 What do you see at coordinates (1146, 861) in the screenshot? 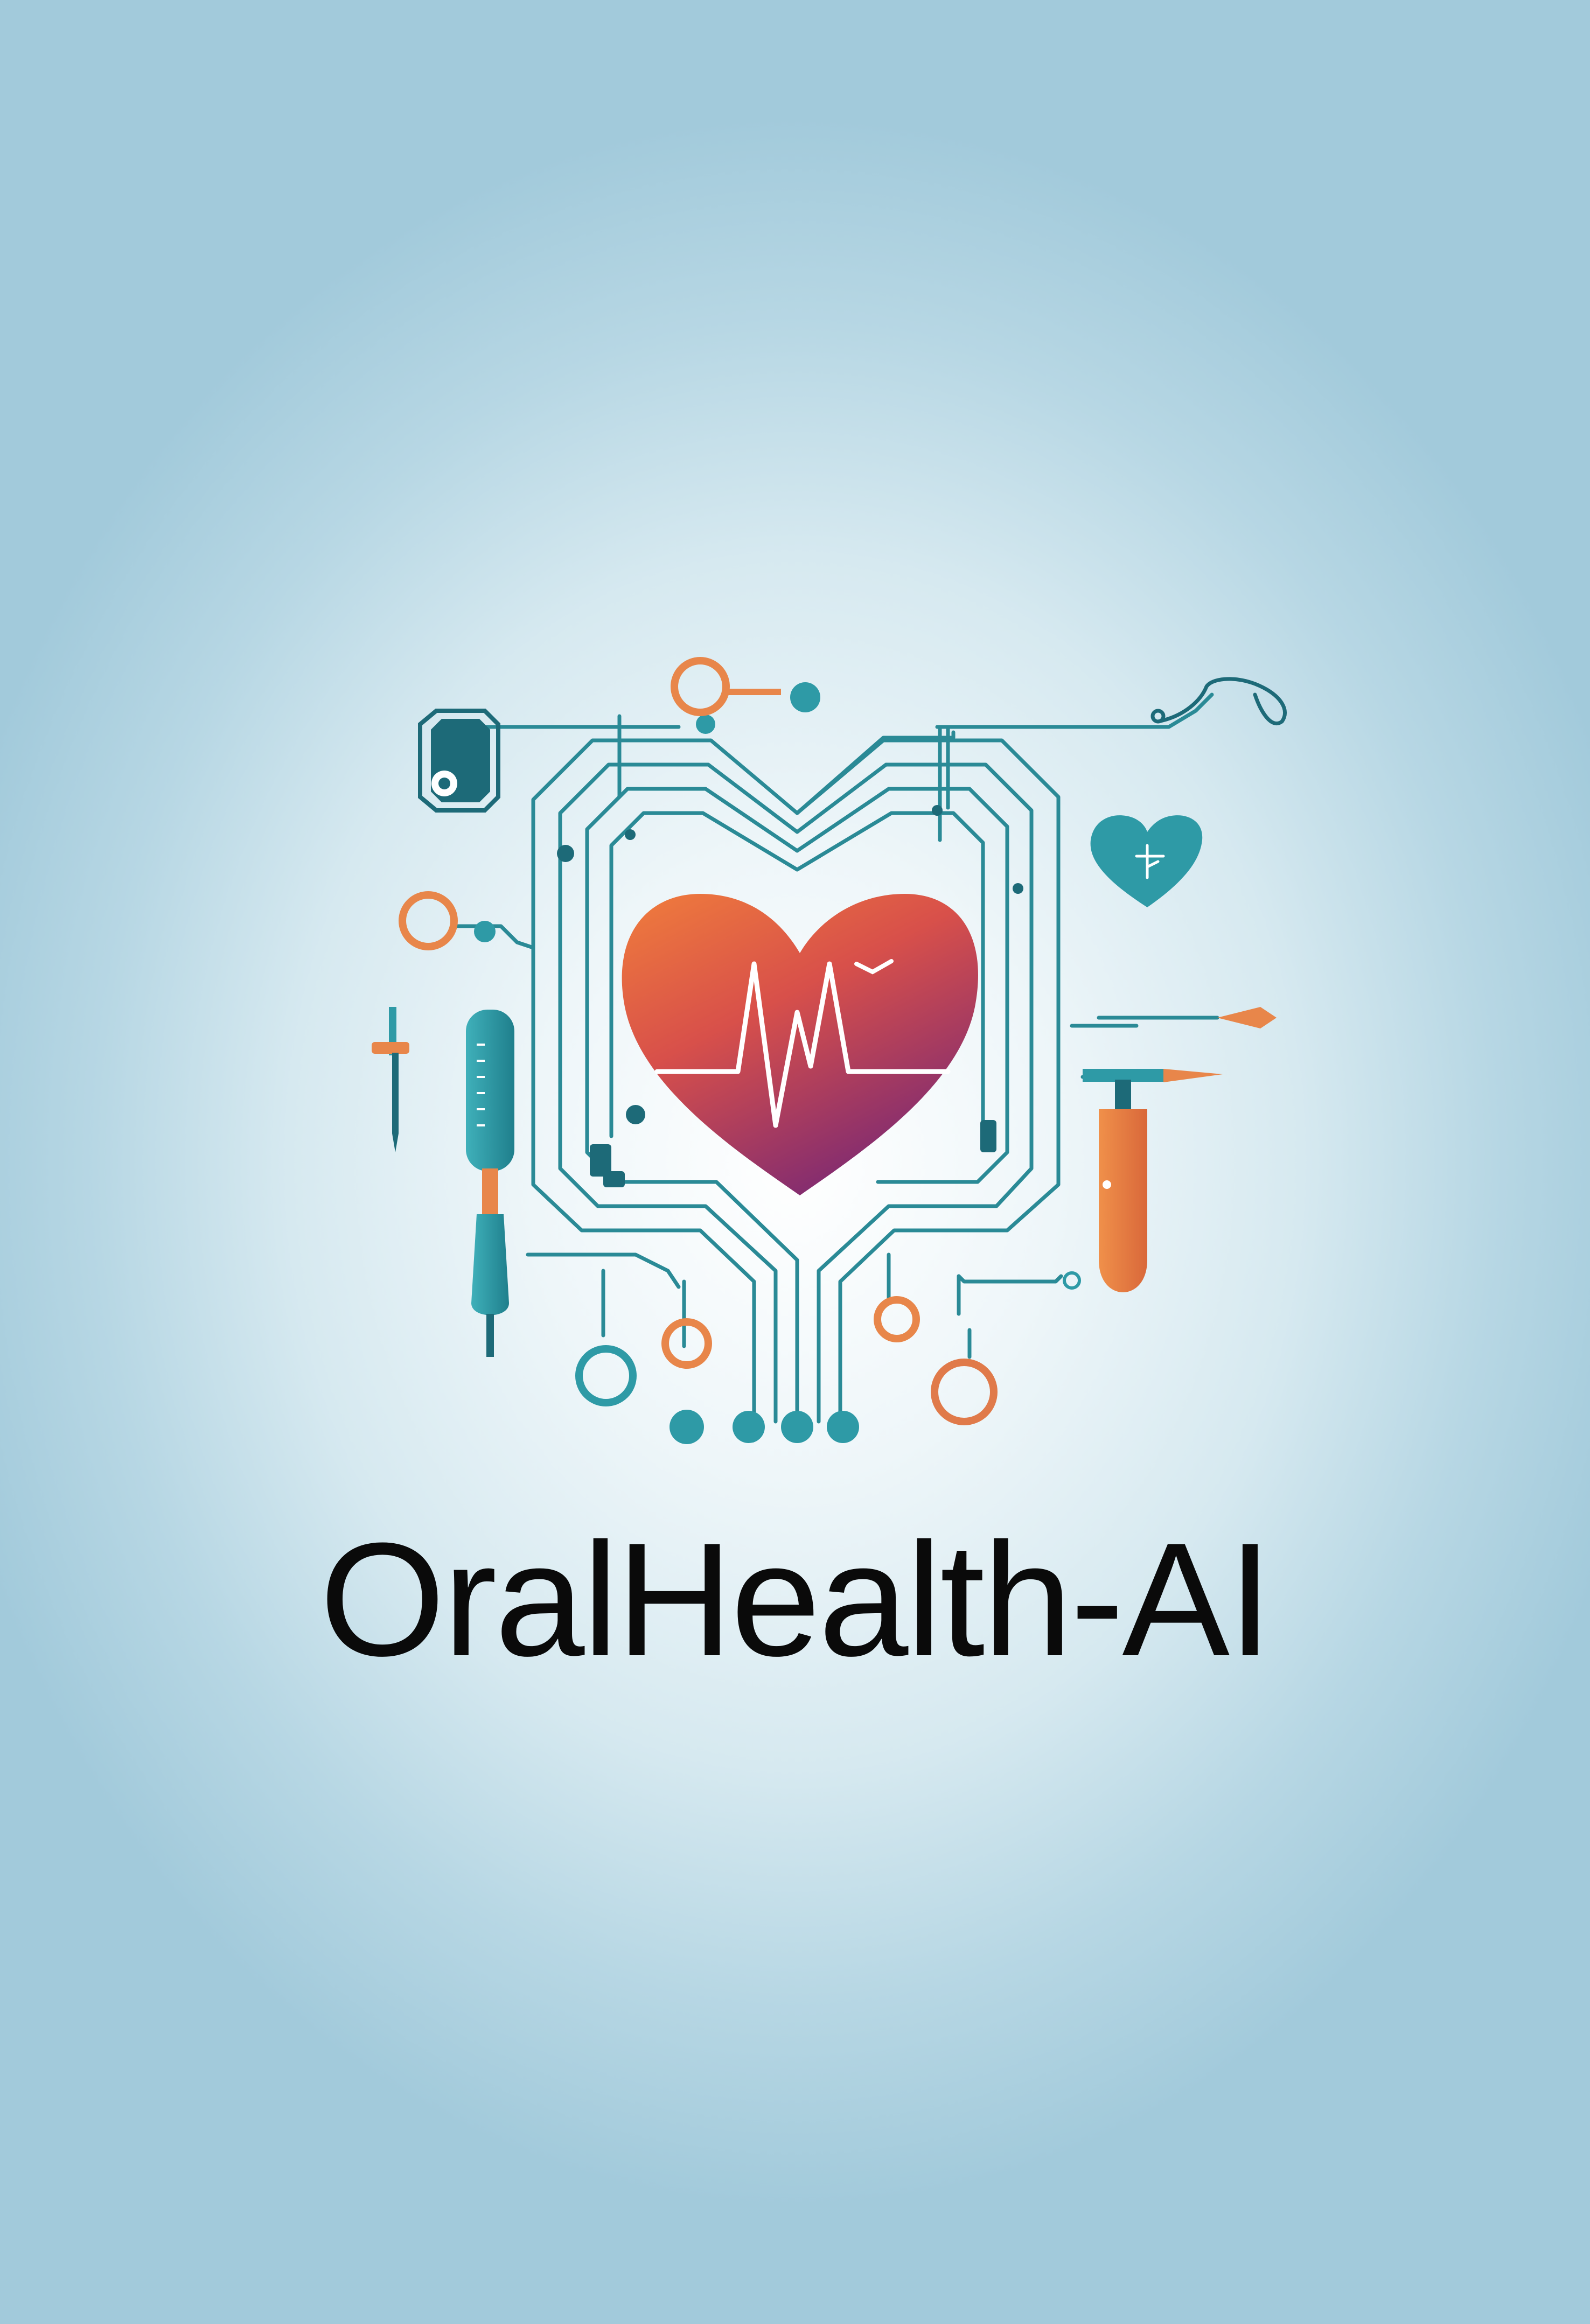
I see `small-heart-icon` at bounding box center [1146, 861].